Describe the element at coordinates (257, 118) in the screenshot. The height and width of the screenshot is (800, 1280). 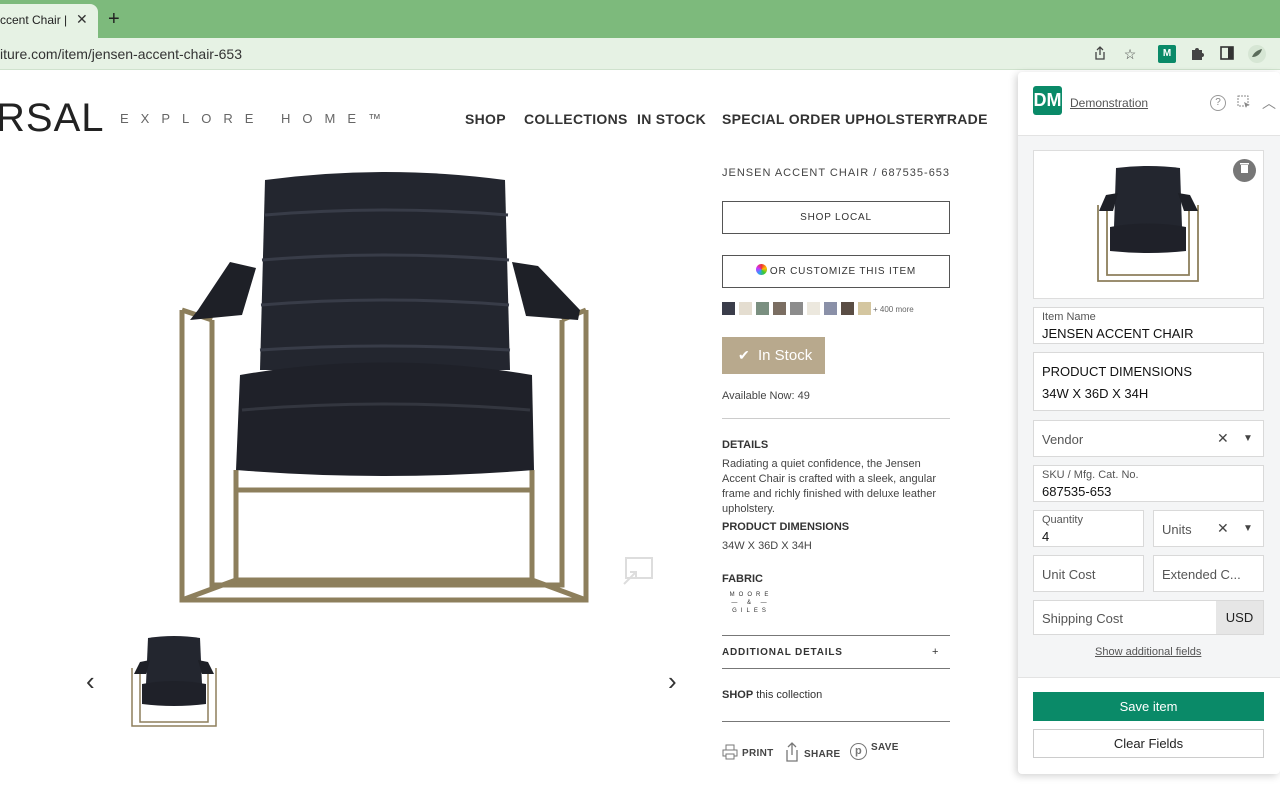
I see `site-tagline: EXPLORE HOME™` at that location.